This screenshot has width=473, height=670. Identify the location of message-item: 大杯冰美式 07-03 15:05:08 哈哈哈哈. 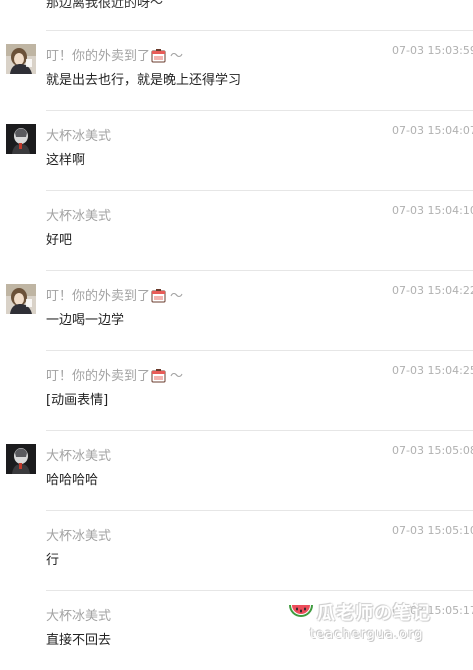
(236, 470).